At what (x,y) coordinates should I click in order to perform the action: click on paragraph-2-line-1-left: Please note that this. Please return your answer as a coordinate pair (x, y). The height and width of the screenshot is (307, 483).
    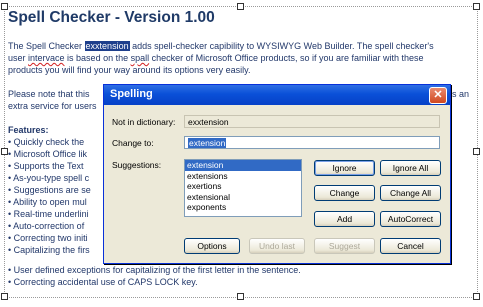
    Looking at the image, I should click on (49, 94).